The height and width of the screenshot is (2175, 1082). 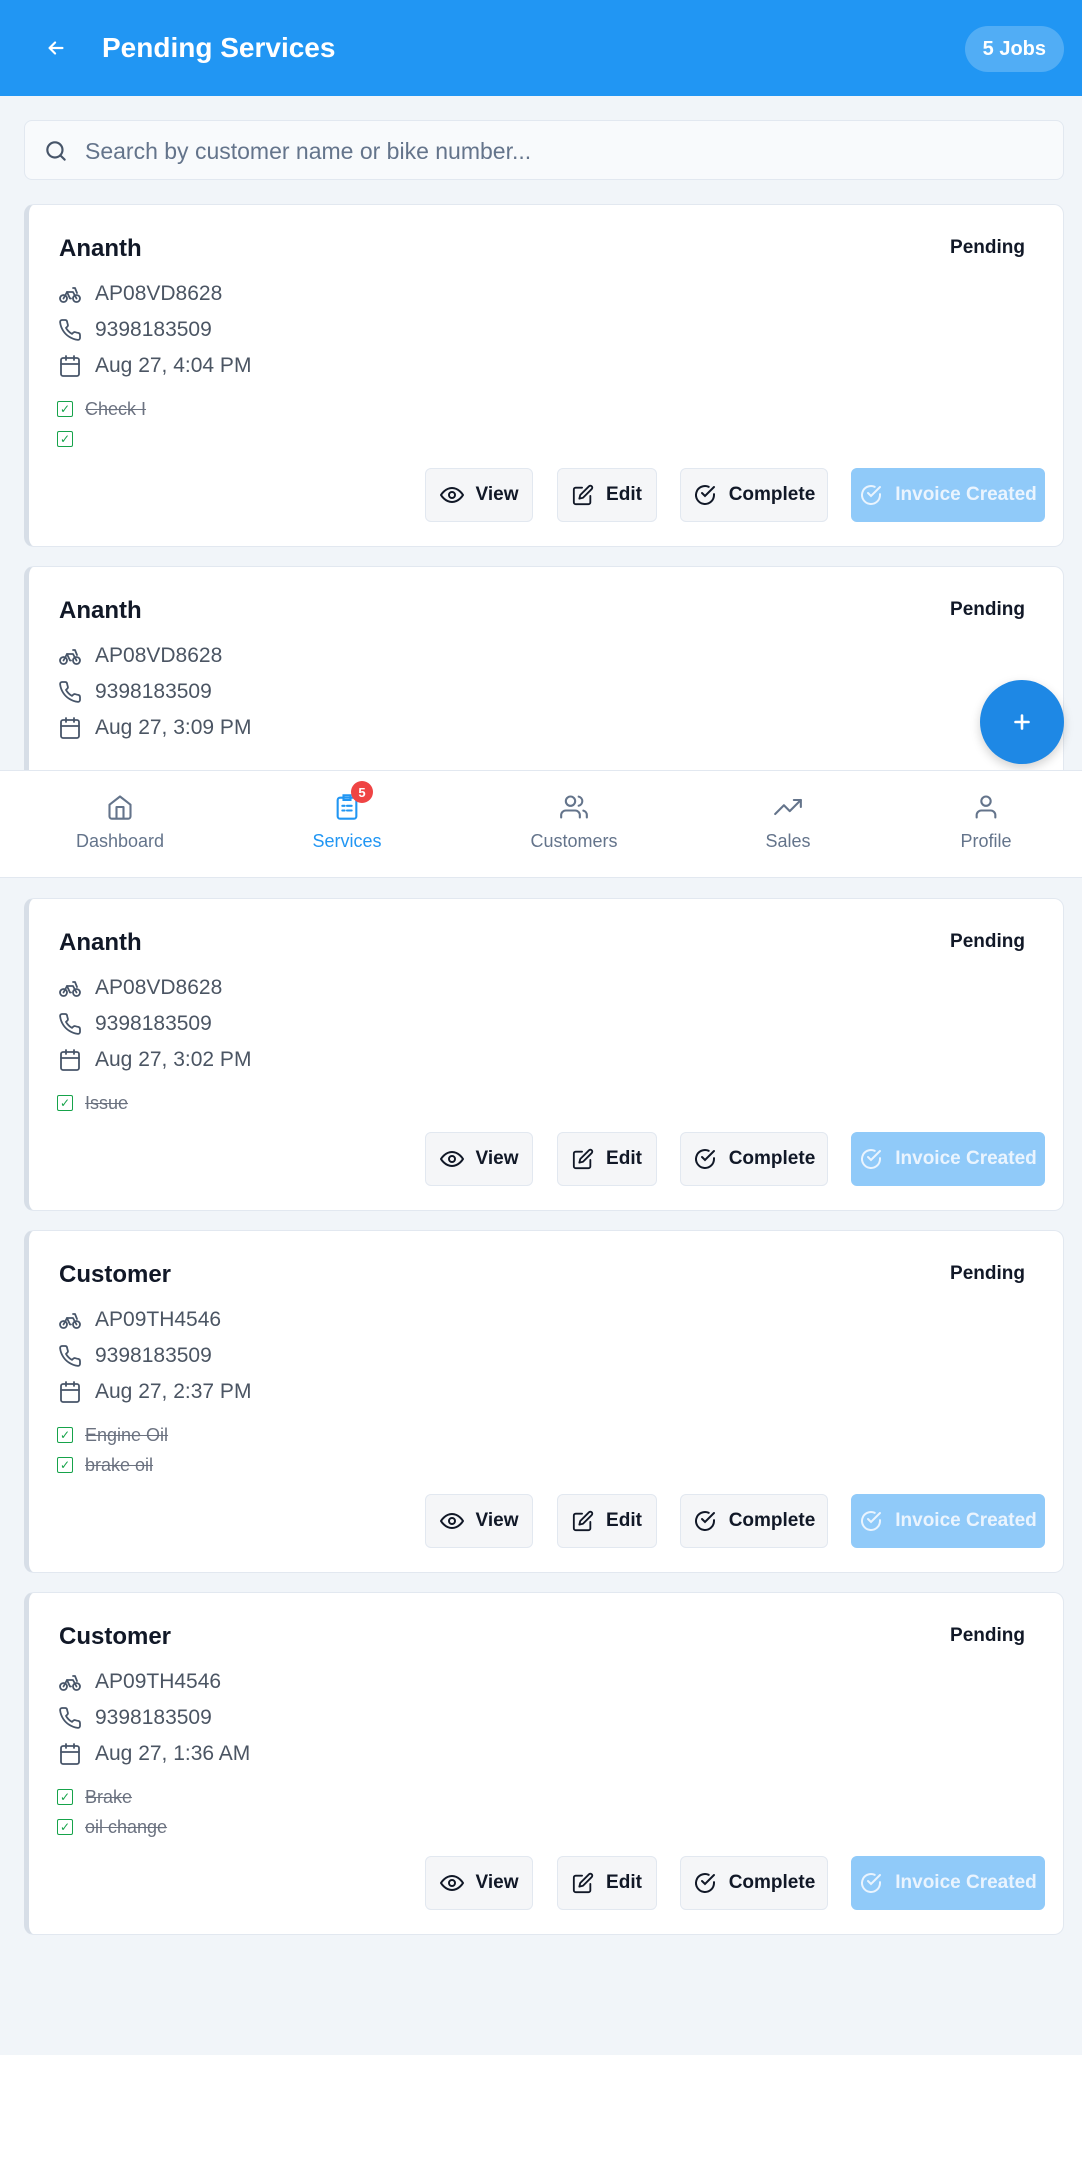 I want to click on service-date: Aug 27, 3:09 PM, so click(x=173, y=727).